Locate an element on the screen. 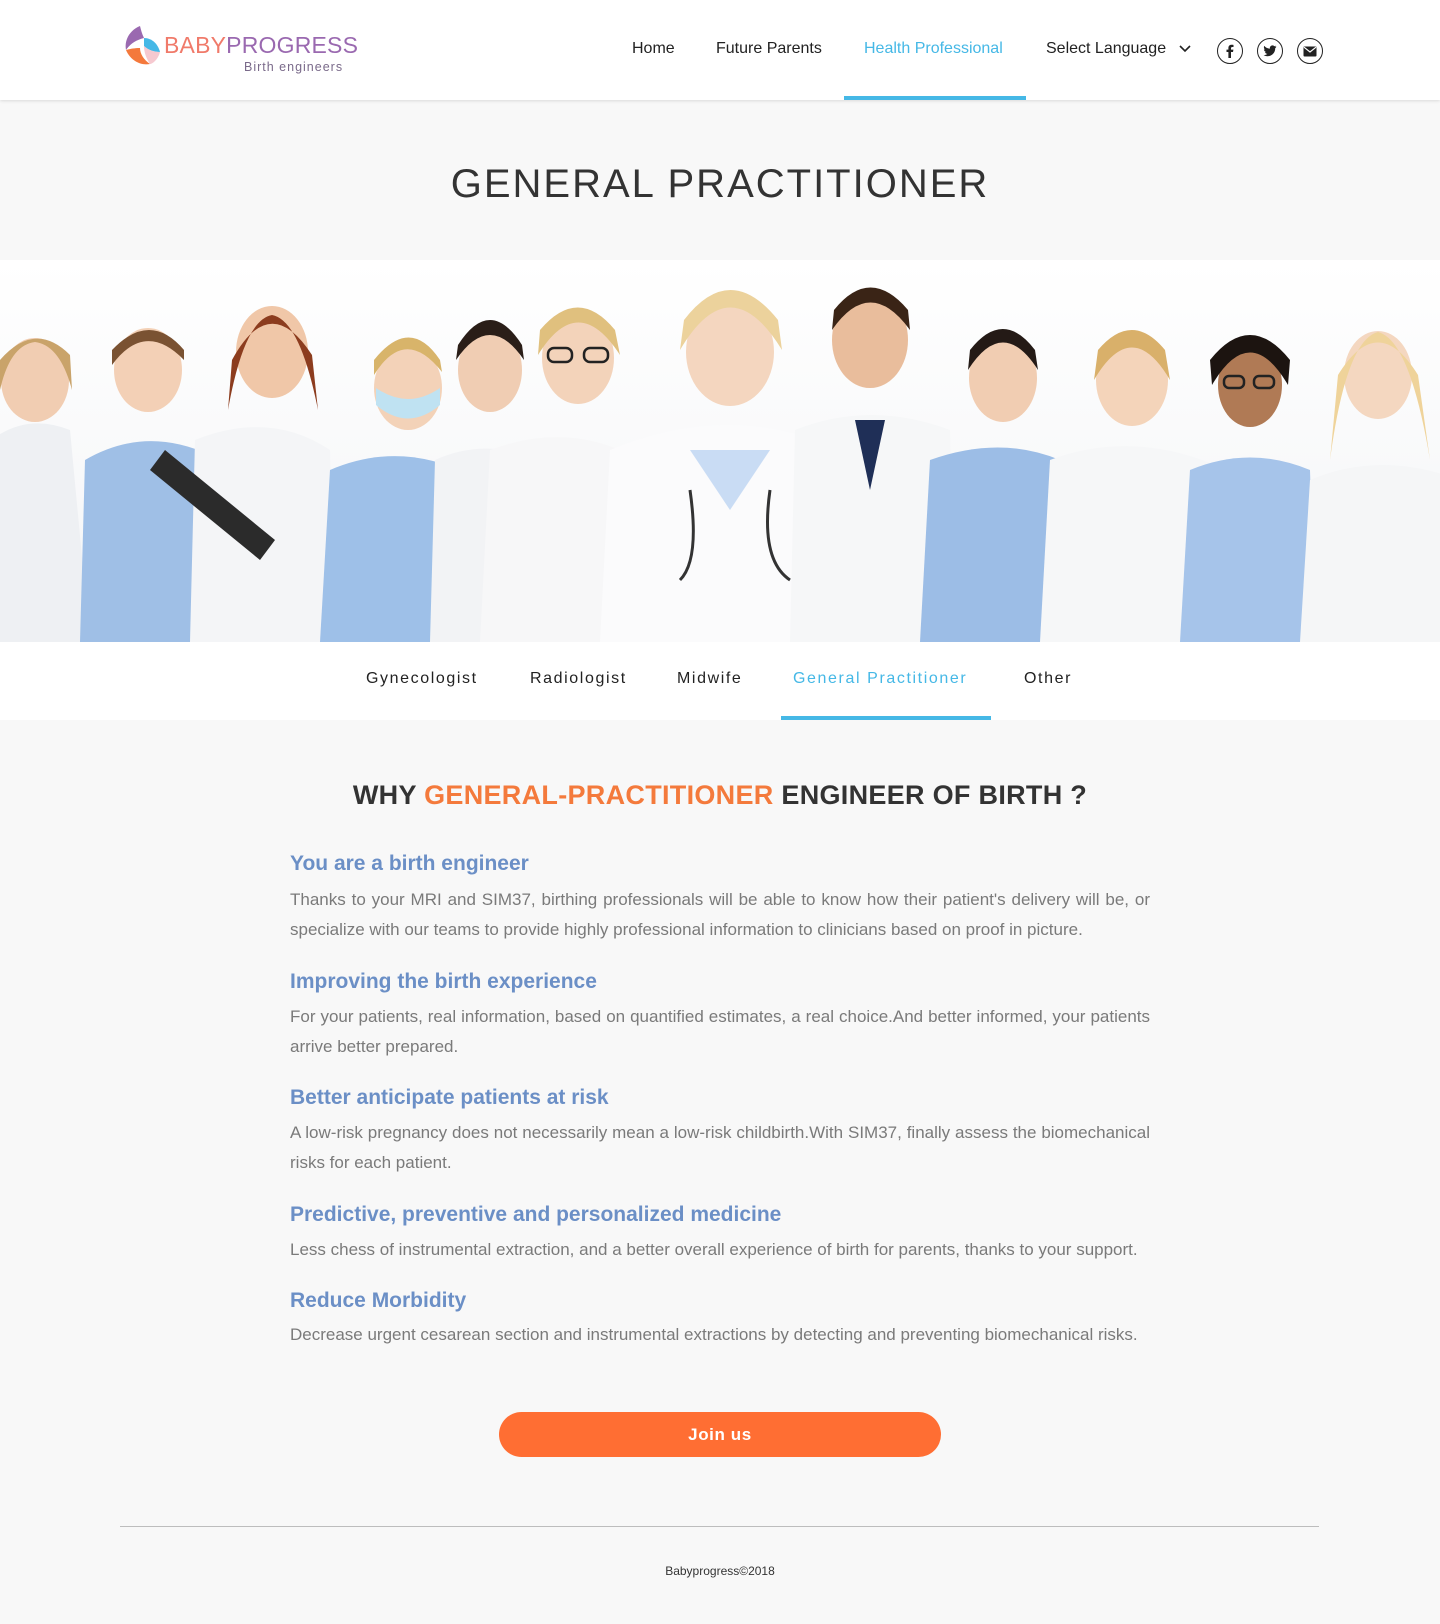 The width and height of the screenshot is (1440, 1624). nav-home: Home is located at coordinates (653, 49).